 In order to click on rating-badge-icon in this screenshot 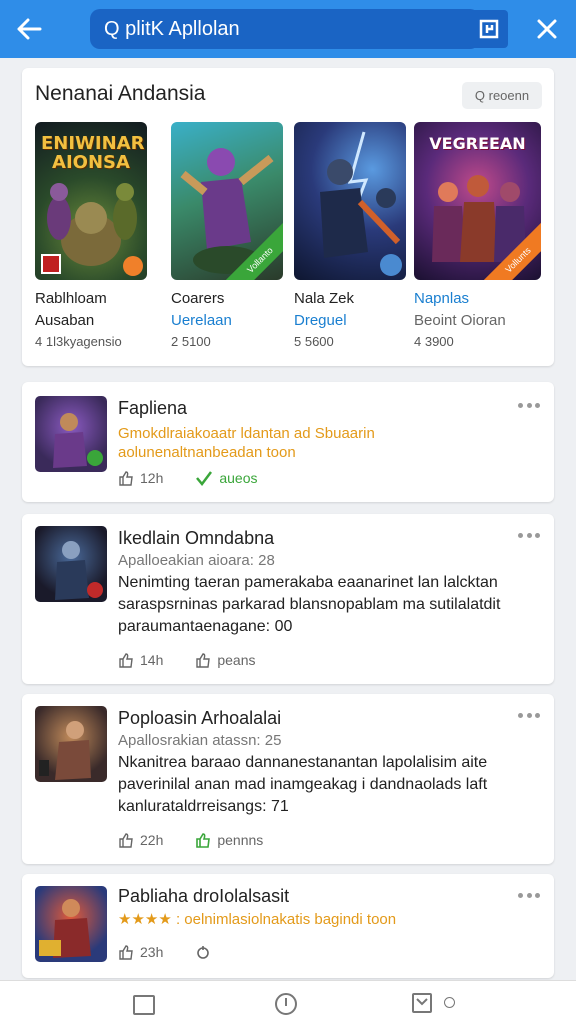, I will do `click(51, 264)`.